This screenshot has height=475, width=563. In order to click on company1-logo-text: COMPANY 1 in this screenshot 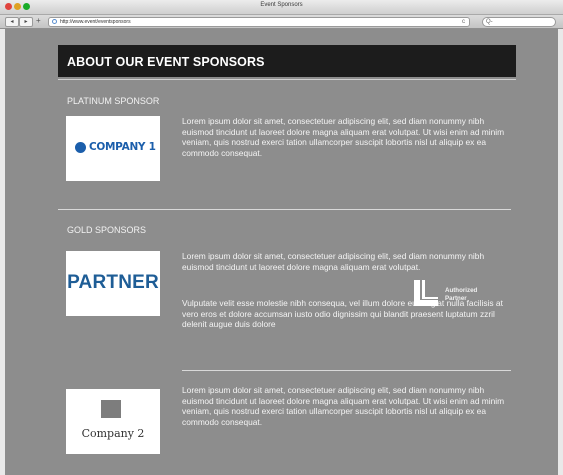, I will do `click(122, 147)`.